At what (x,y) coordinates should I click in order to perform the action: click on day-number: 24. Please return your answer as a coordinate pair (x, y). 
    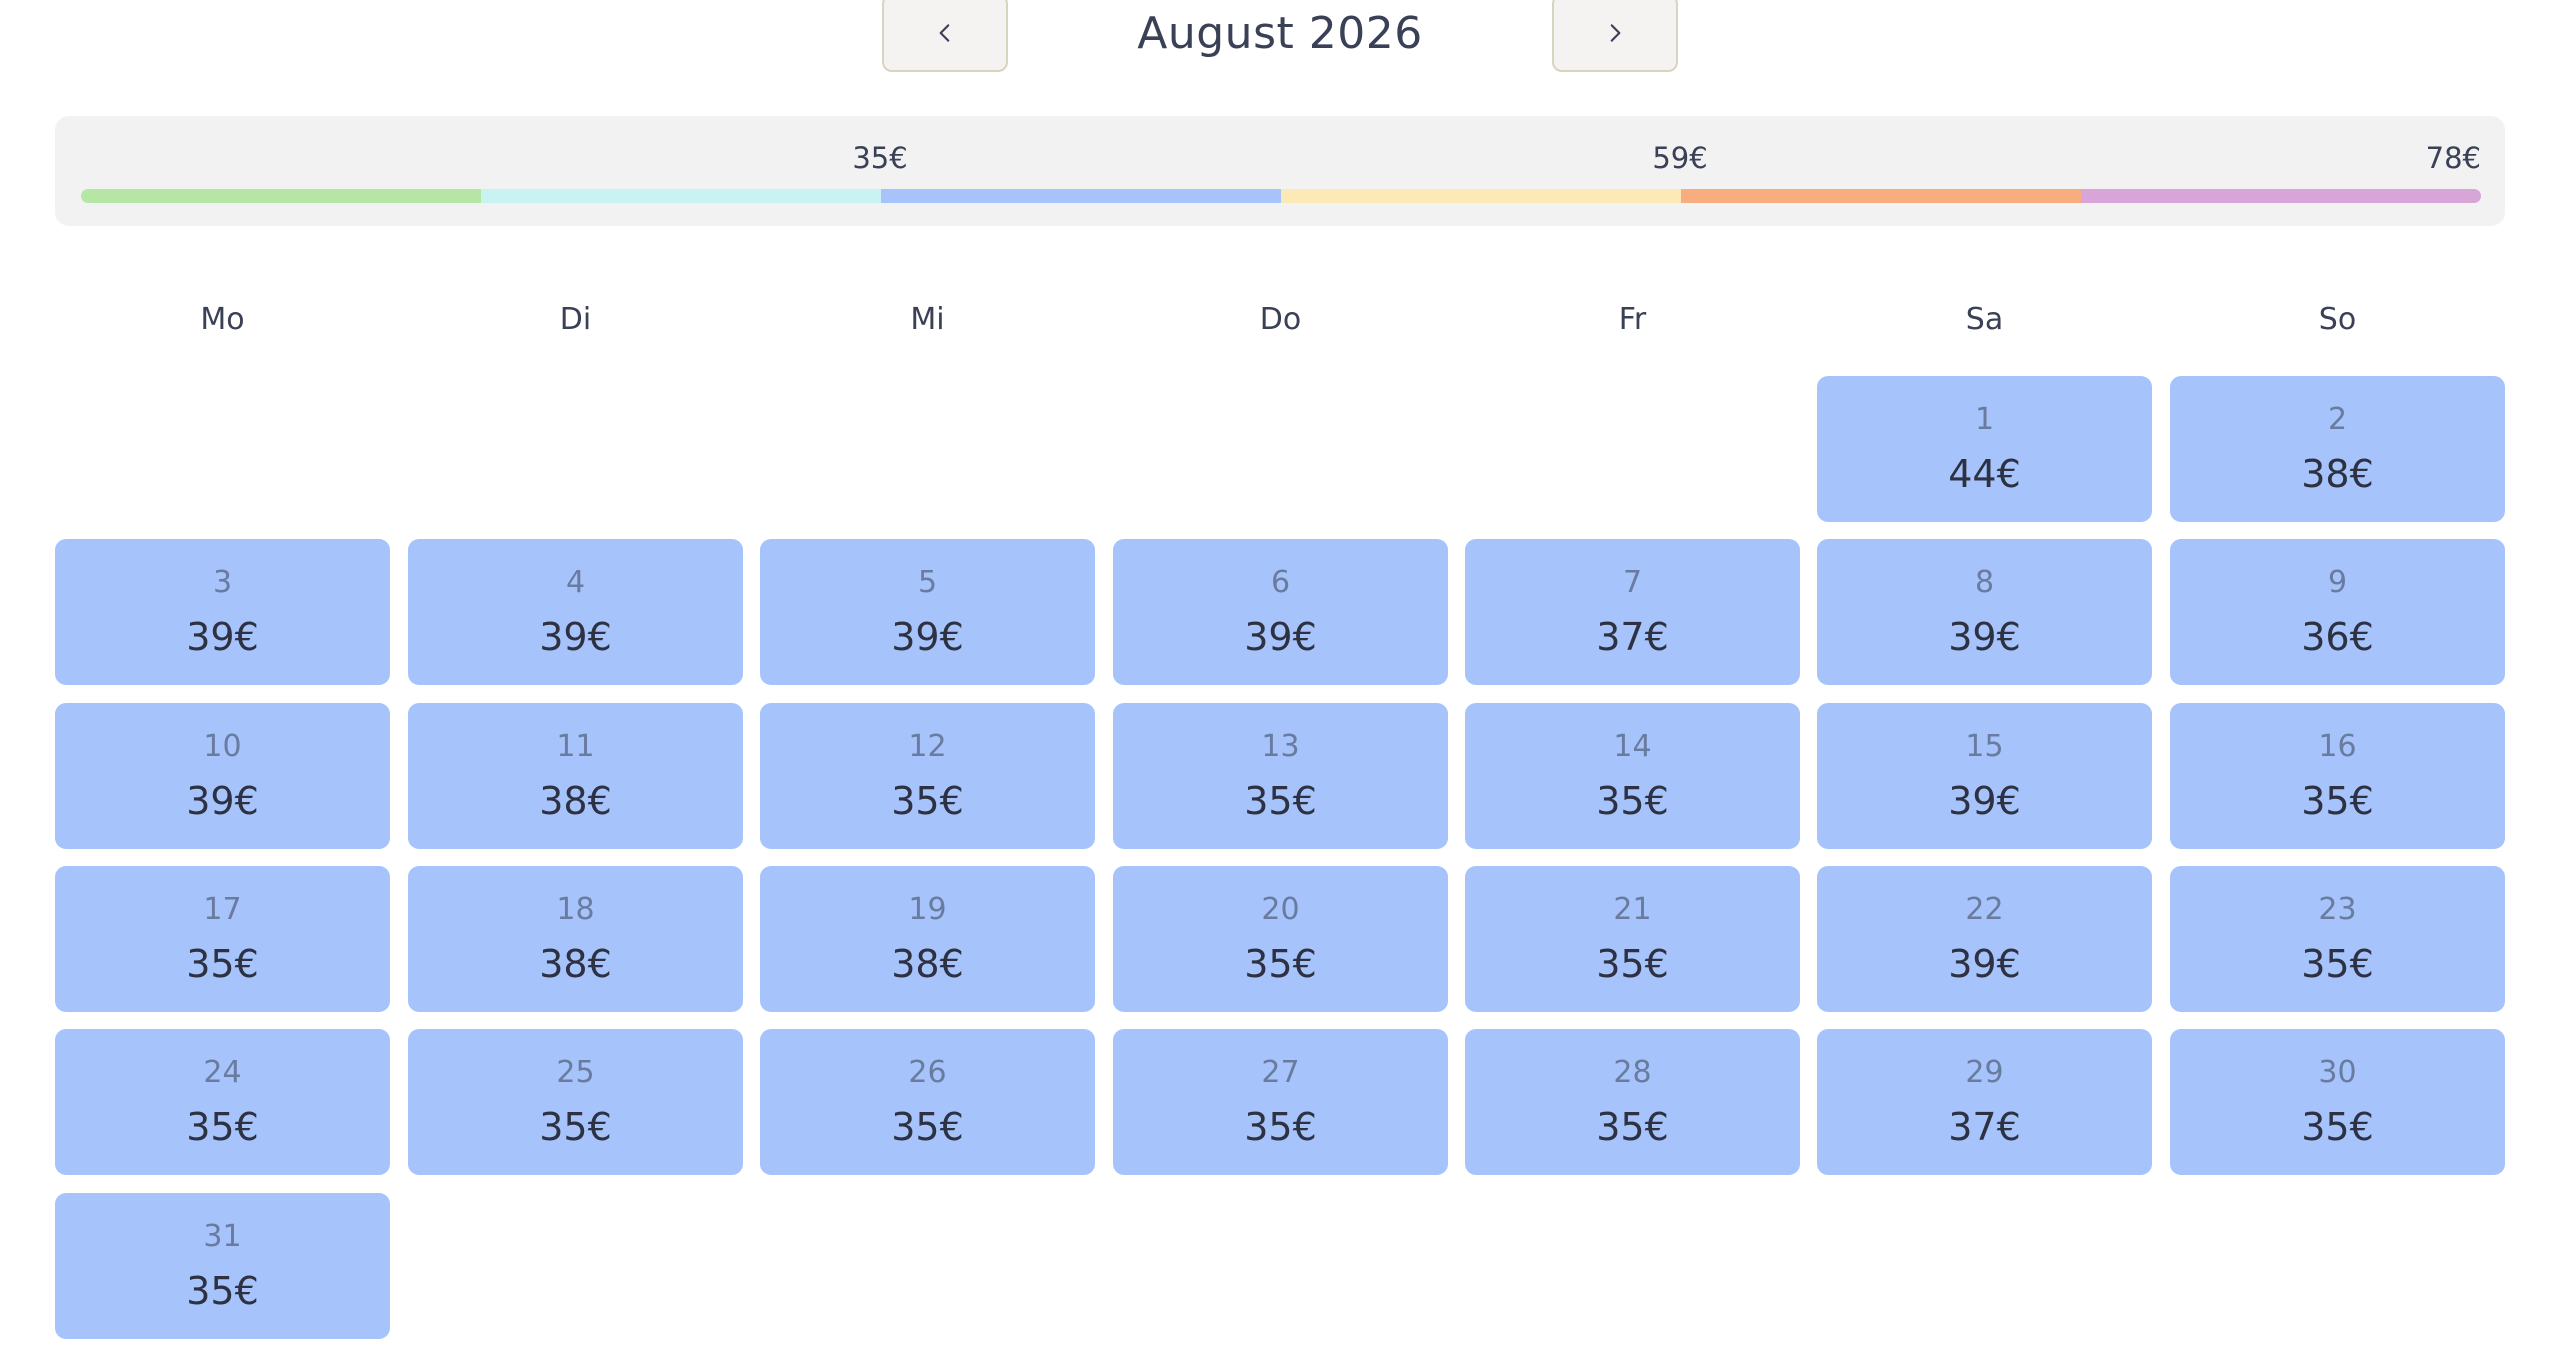
    Looking at the image, I should click on (222, 1072).